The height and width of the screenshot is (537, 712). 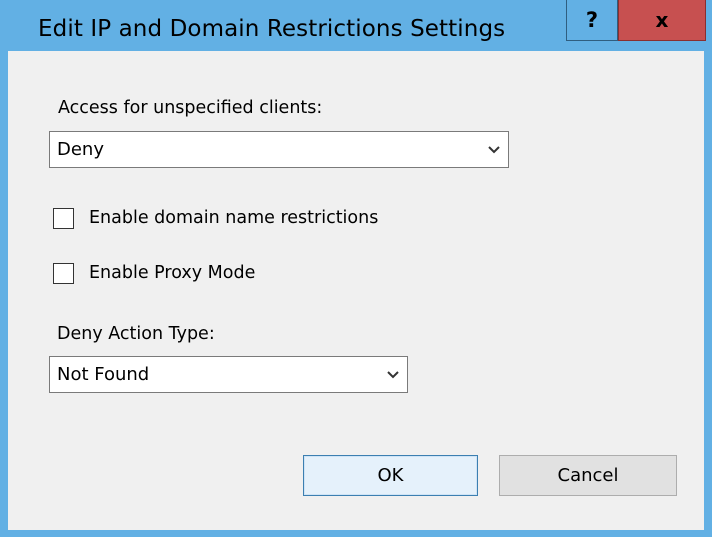 I want to click on domain-restrictions-checkbox, so click(x=63, y=218).